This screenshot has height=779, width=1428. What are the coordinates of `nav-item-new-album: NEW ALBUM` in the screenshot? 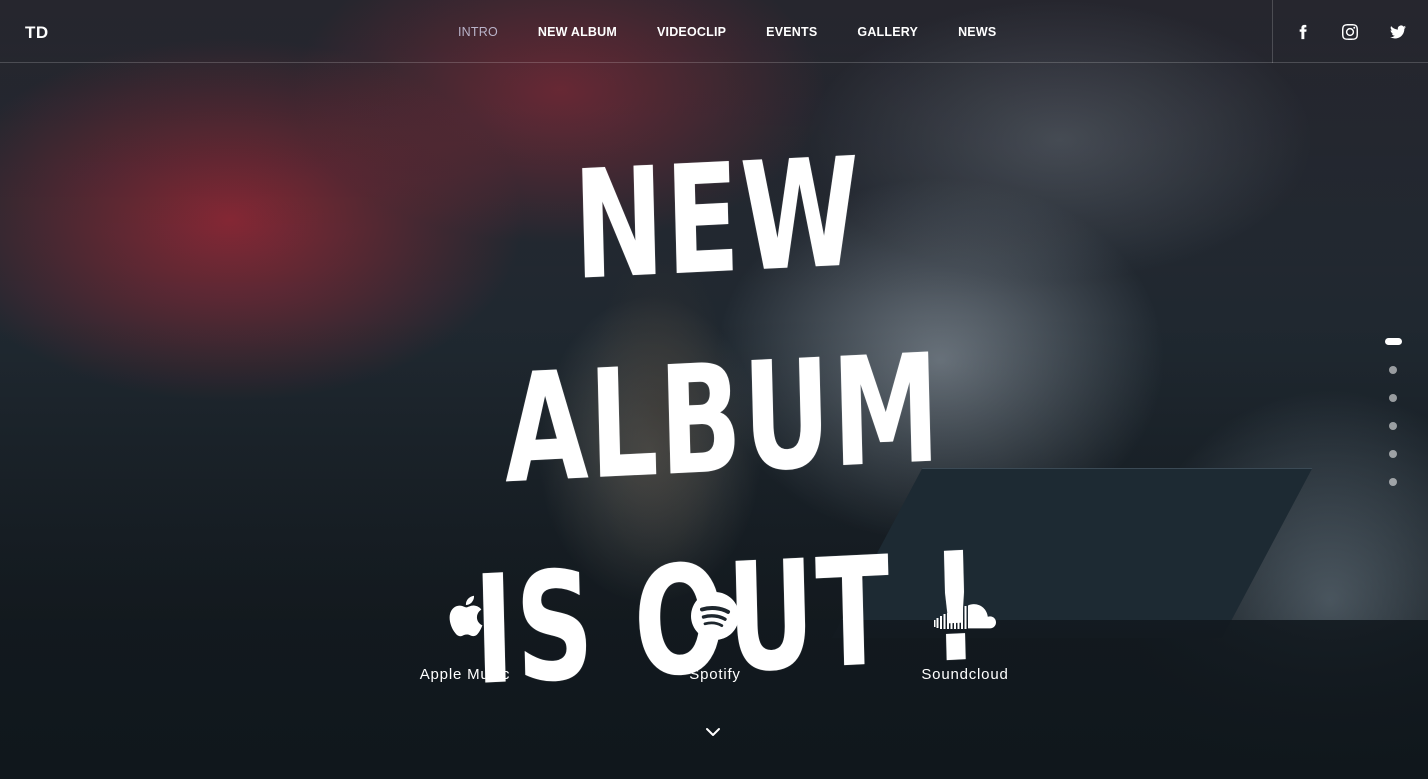 It's located at (577, 32).